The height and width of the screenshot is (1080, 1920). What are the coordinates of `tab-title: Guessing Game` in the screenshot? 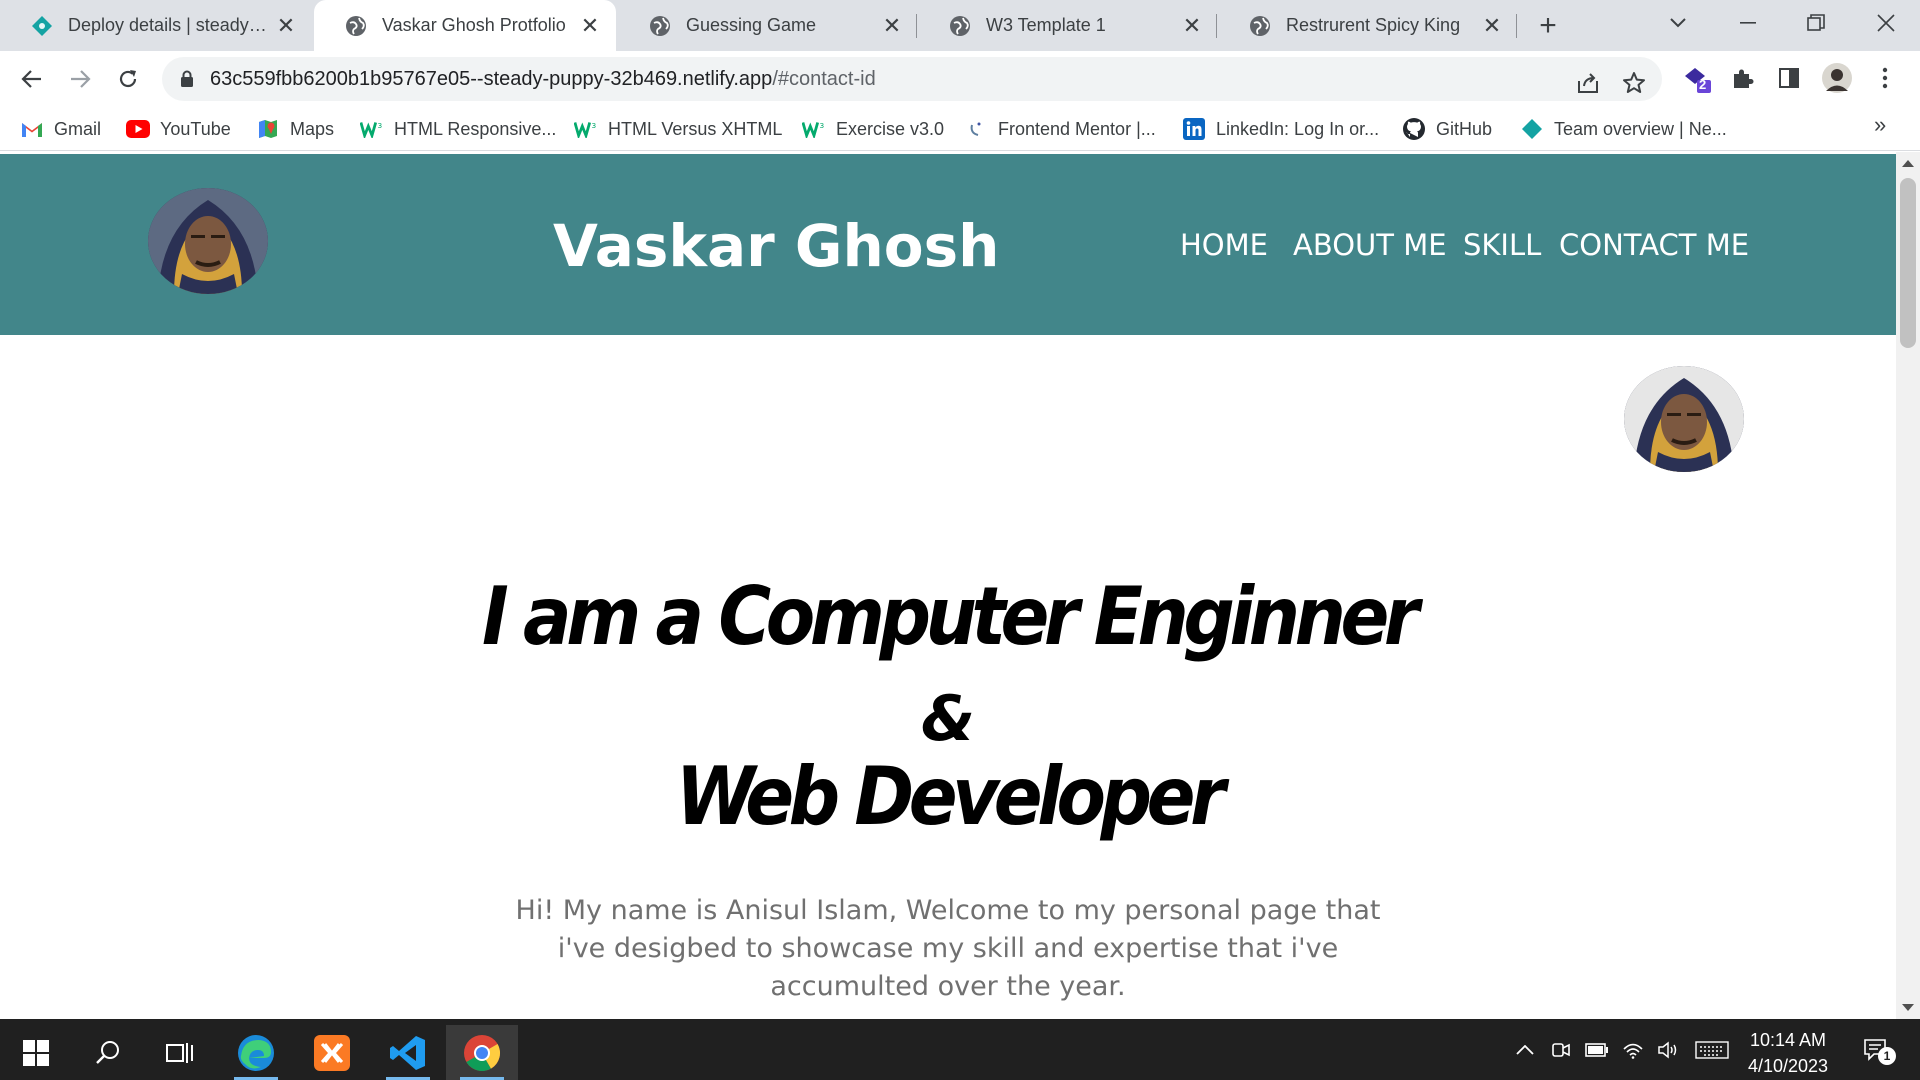 It's located at (751, 25).